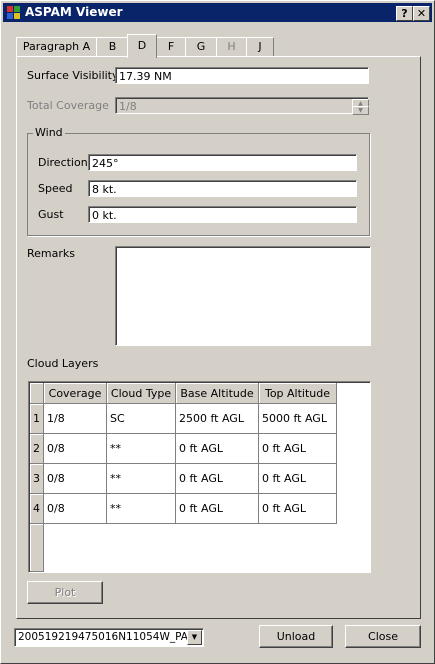  I want to click on help-button: ?, so click(404, 13).